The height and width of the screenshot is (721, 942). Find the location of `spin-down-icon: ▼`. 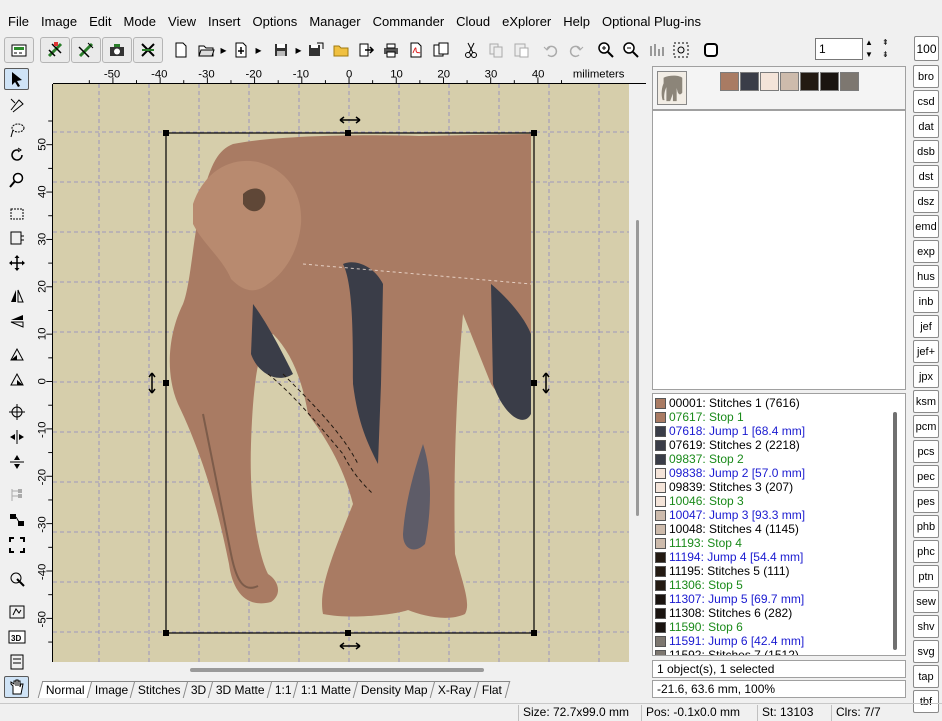

spin-down-icon: ▼ is located at coordinates (871, 55).